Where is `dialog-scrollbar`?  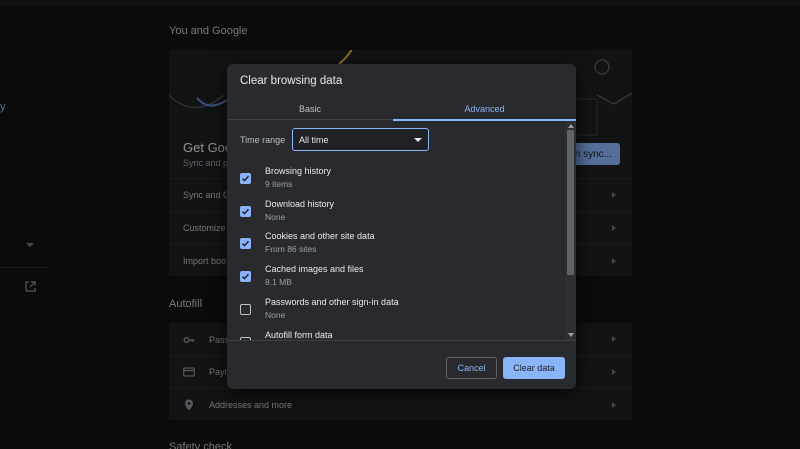
dialog-scrollbar is located at coordinates (570, 230).